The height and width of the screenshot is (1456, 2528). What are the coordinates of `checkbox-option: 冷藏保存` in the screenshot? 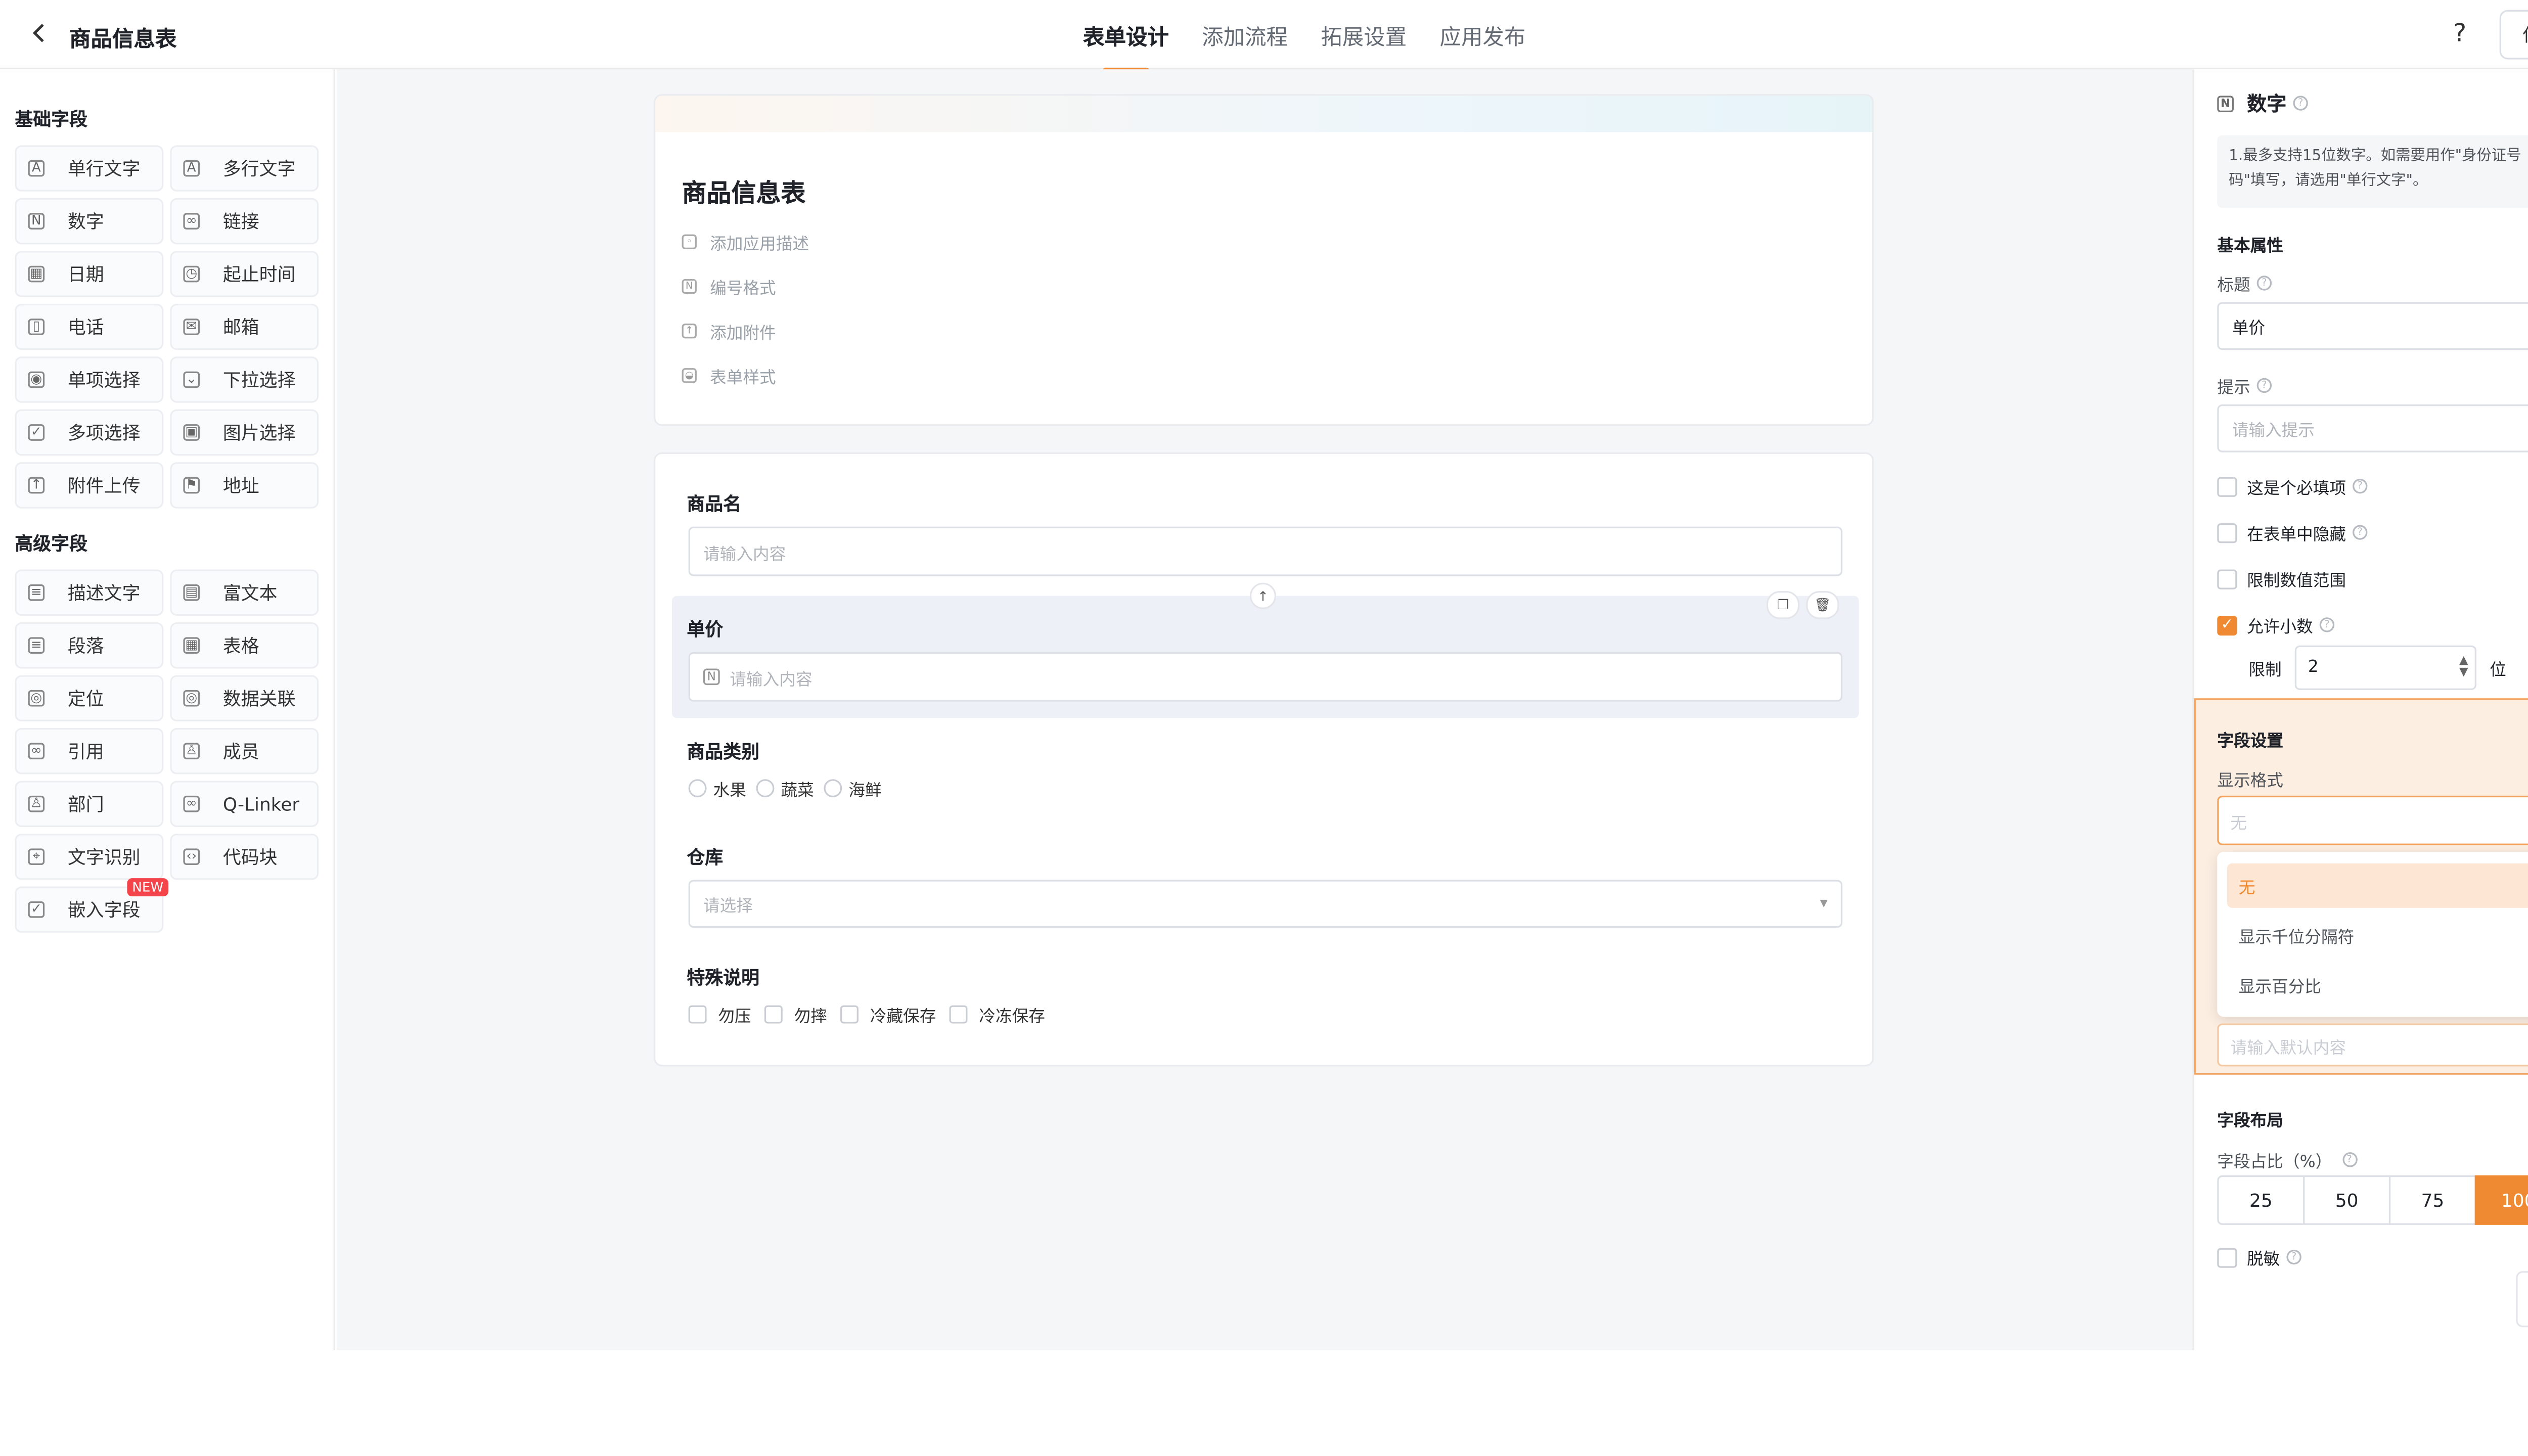 It's located at (888, 1014).